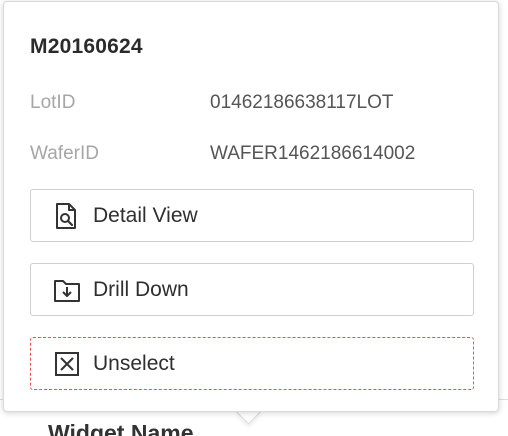  What do you see at coordinates (64, 153) in the screenshot?
I see `waferid-label: WaferID` at bounding box center [64, 153].